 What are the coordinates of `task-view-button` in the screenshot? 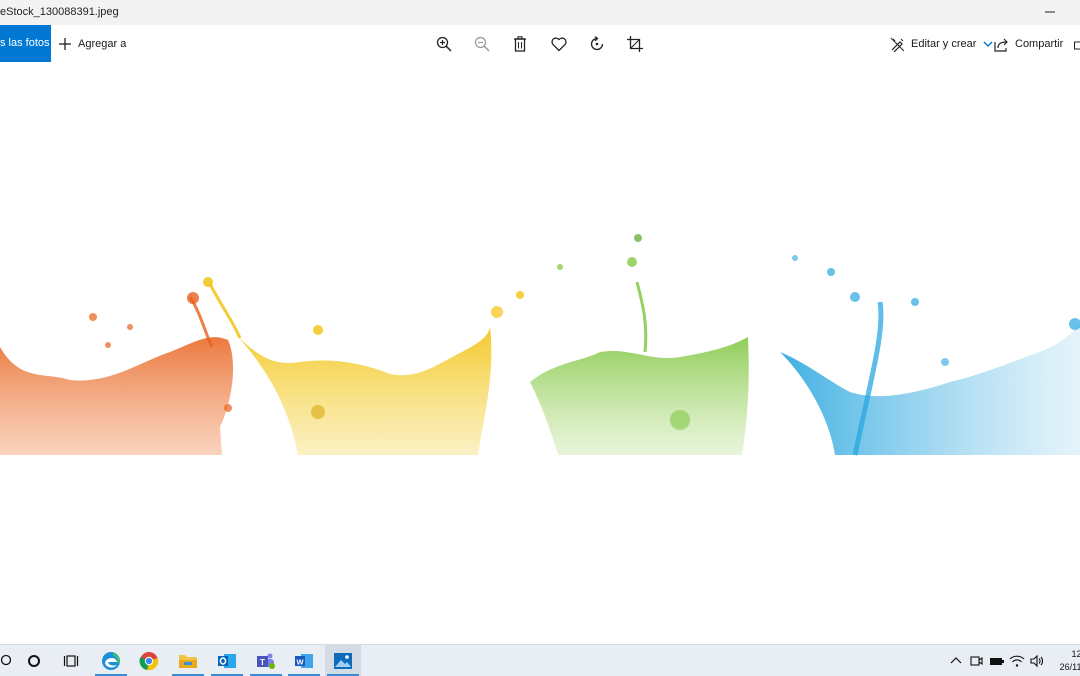 It's located at (71, 660).